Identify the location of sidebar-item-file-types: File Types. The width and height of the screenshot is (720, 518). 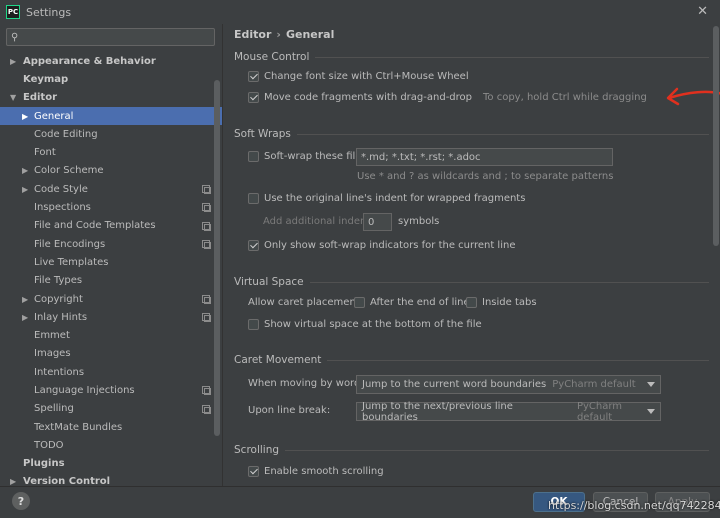
(111, 281).